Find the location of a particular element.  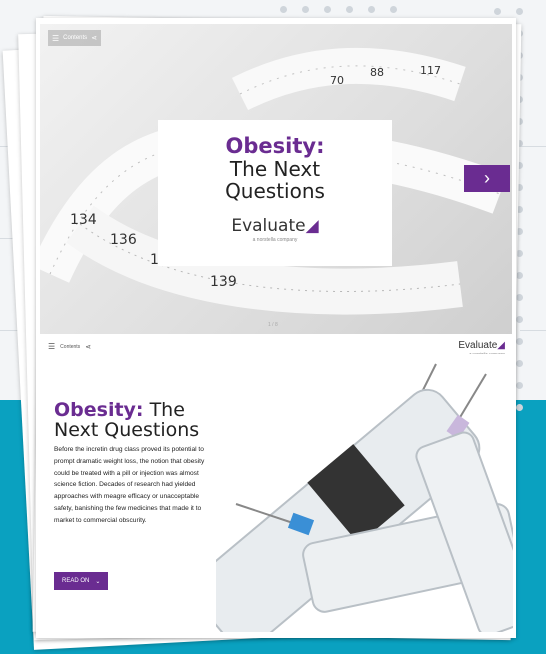

read-on-button: READ ON ⌄ is located at coordinates (81, 581).